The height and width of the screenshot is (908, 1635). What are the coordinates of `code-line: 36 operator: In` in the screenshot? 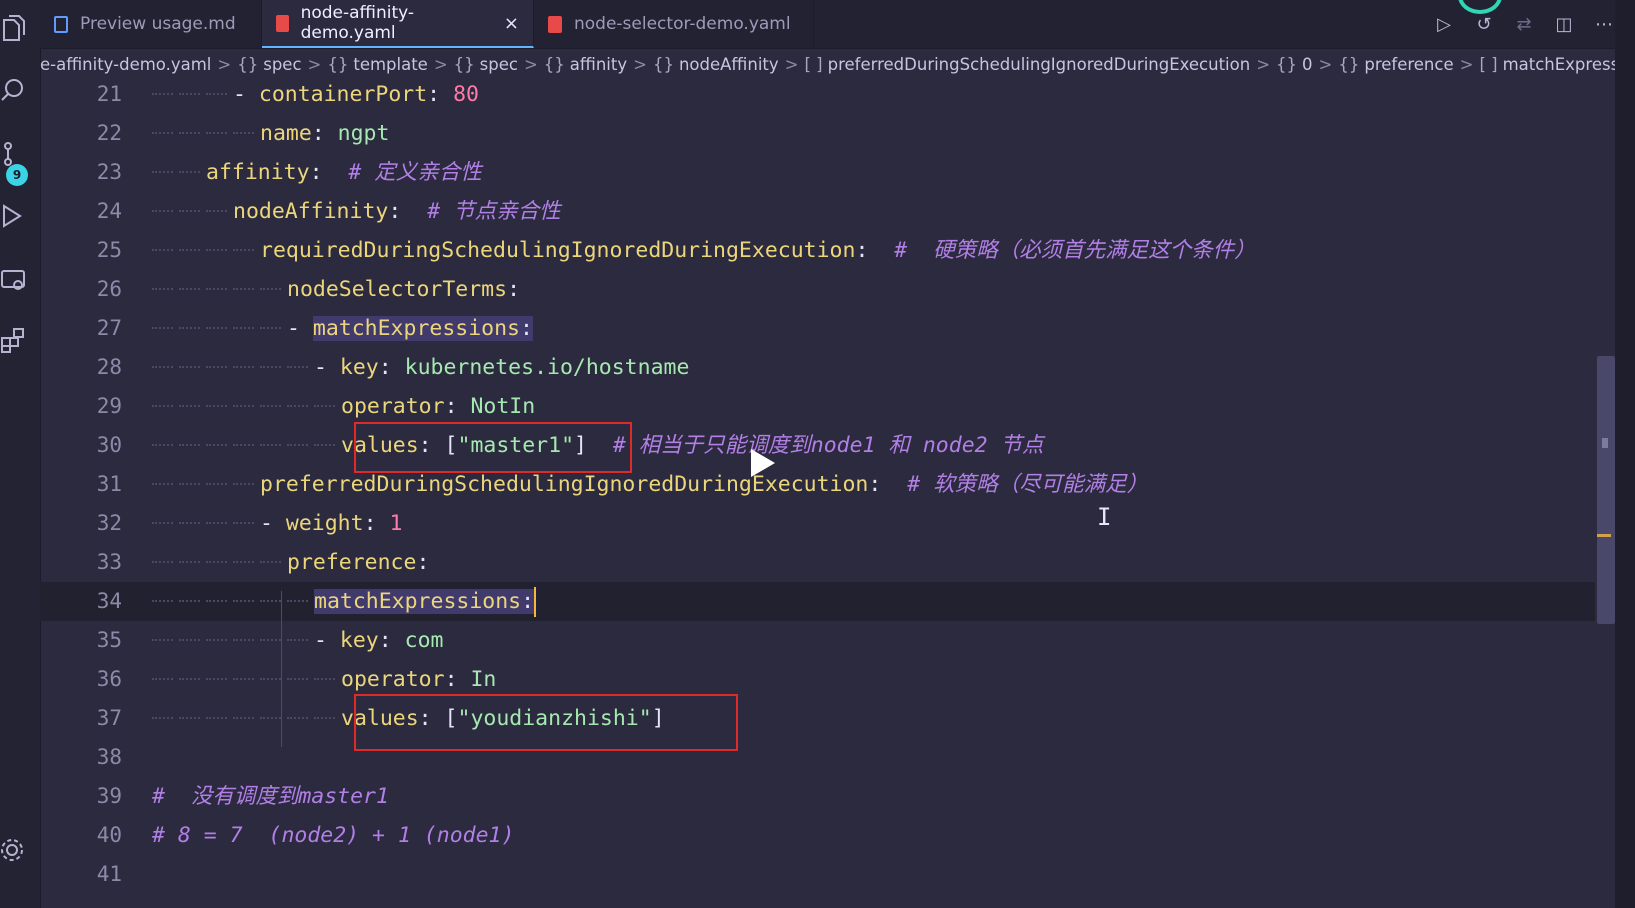 It's located at (817, 679).